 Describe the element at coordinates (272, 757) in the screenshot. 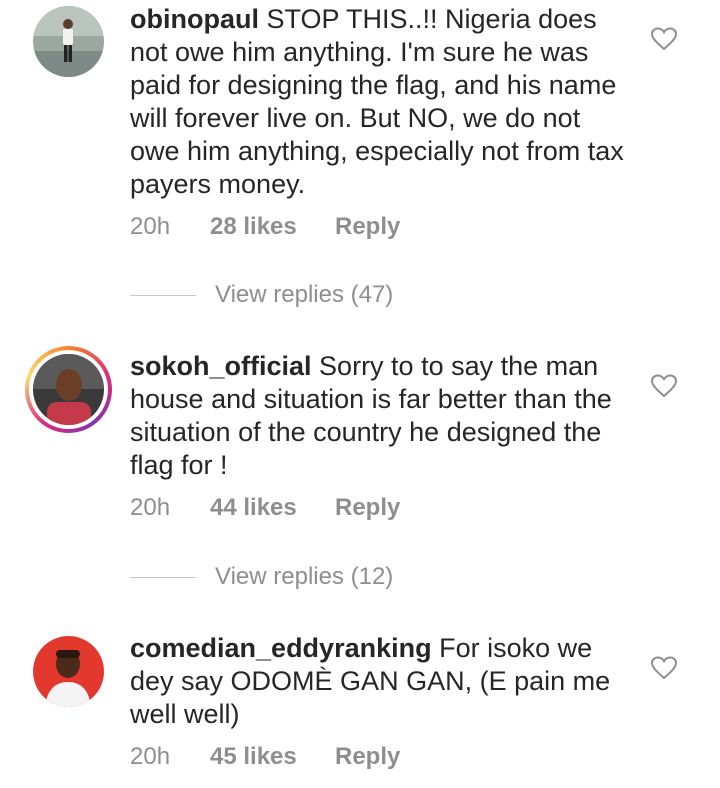

I see `likes-count: 45 likes` at that location.